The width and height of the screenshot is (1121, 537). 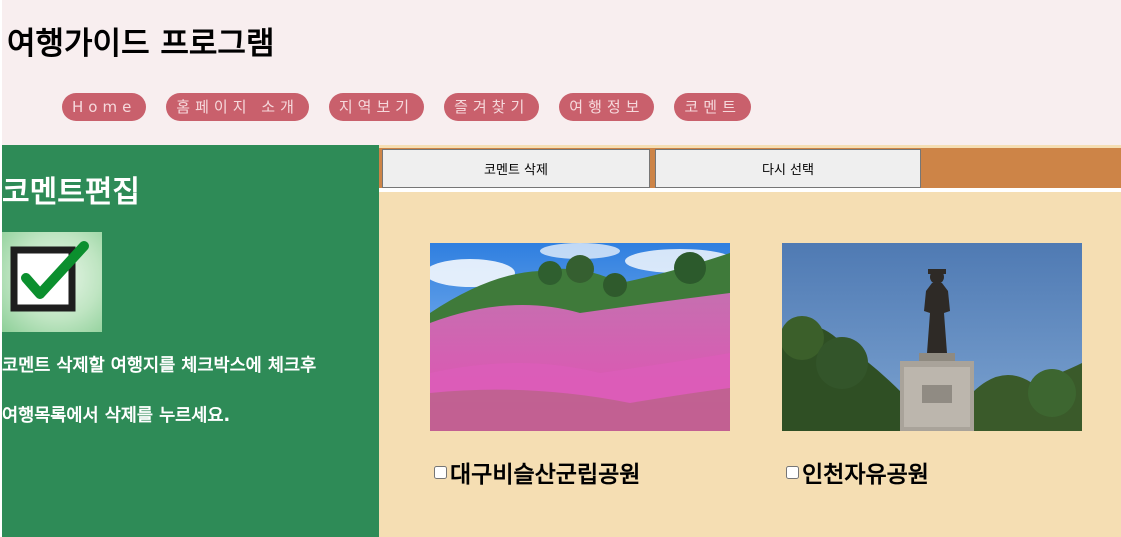 I want to click on nav-home: Home, so click(x=104, y=107).